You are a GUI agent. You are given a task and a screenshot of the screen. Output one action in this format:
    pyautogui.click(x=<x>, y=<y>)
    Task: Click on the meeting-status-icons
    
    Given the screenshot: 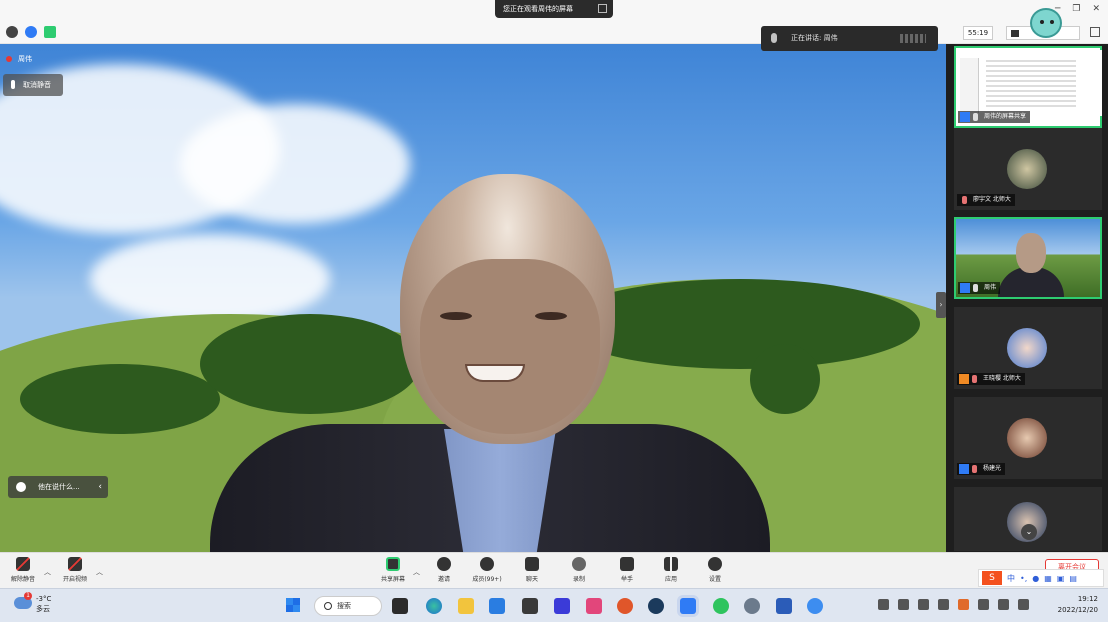 What is the action you would take?
    pyautogui.click(x=31, y=32)
    